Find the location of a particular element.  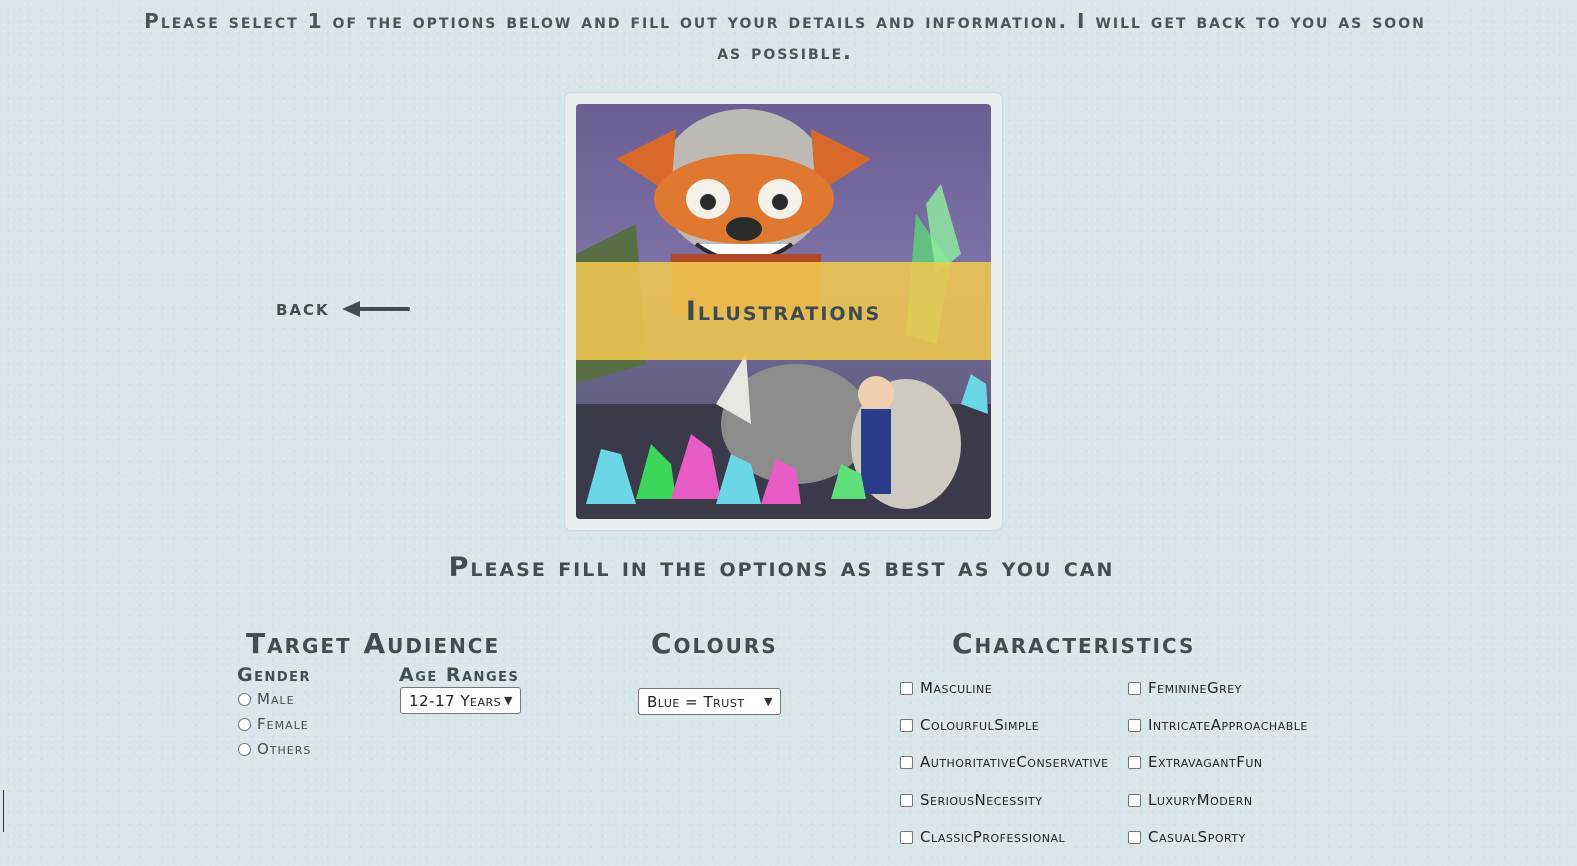

checkbox-label: FeminineGrey is located at coordinates (1195, 688).